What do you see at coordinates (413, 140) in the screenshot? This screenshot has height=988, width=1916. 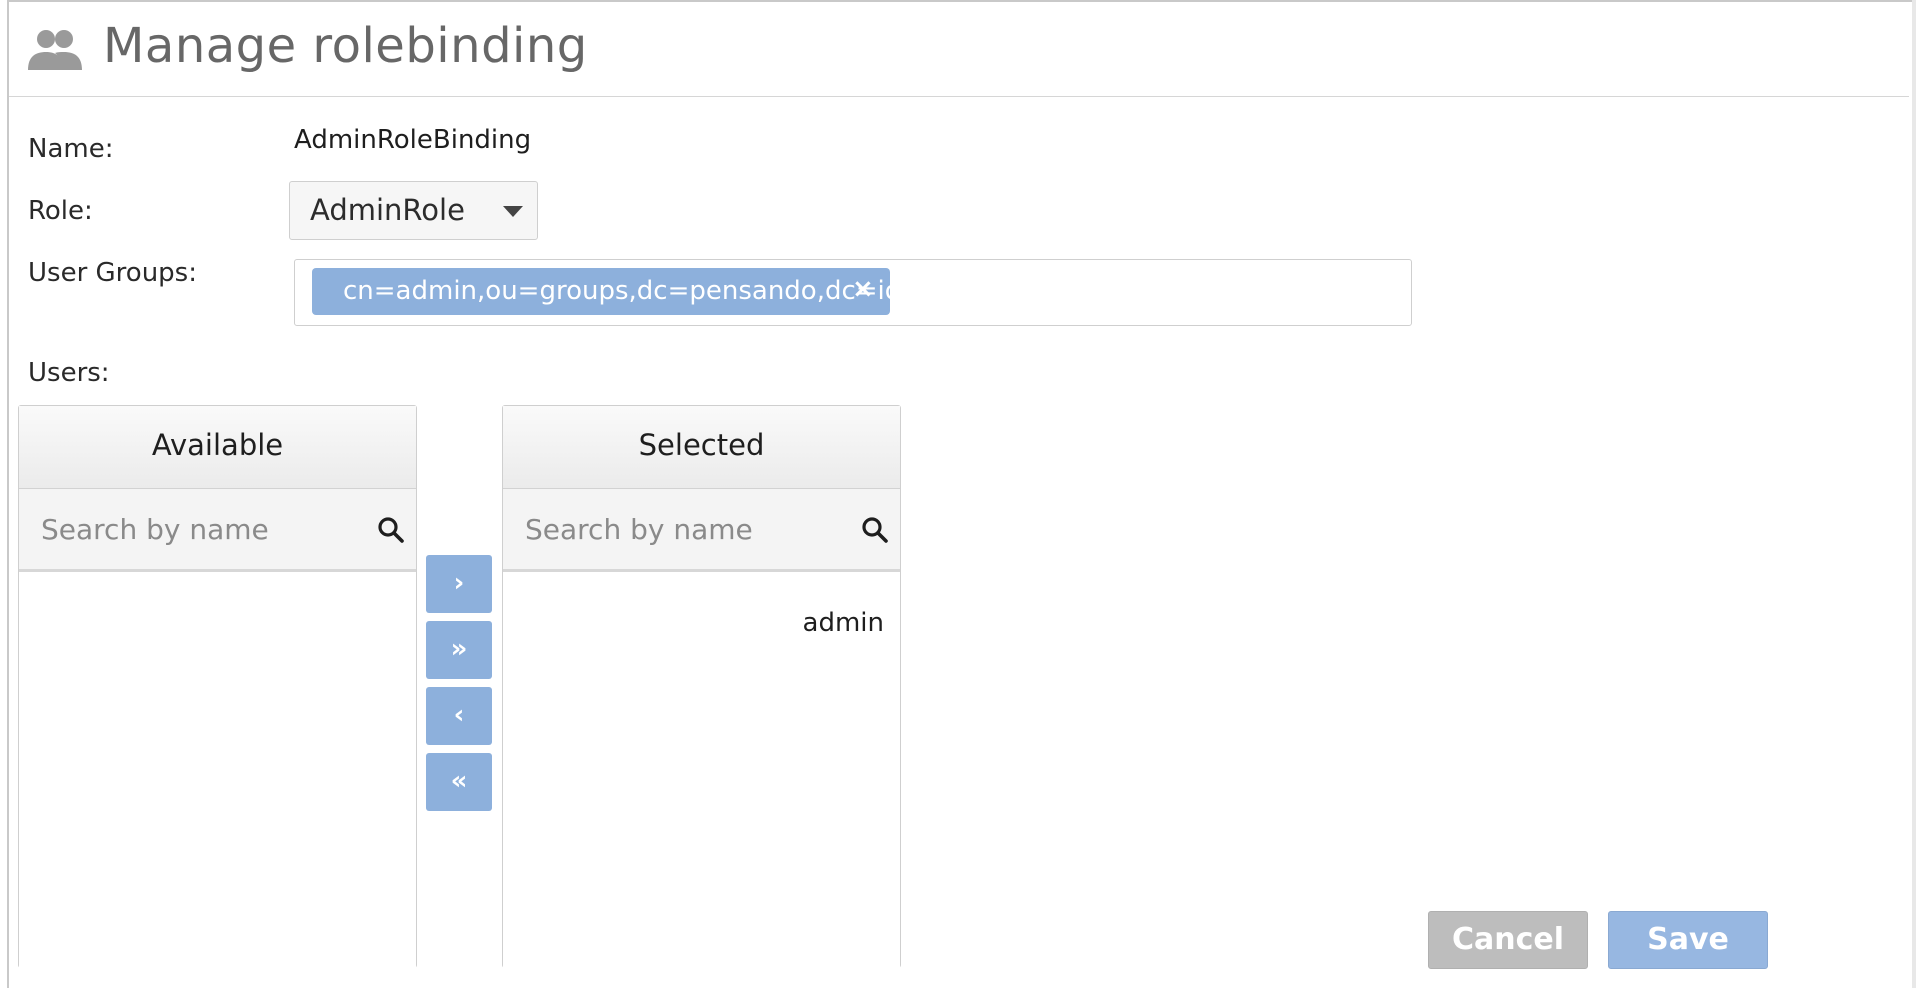 I see `name-value: AdminRoleBinding` at bounding box center [413, 140].